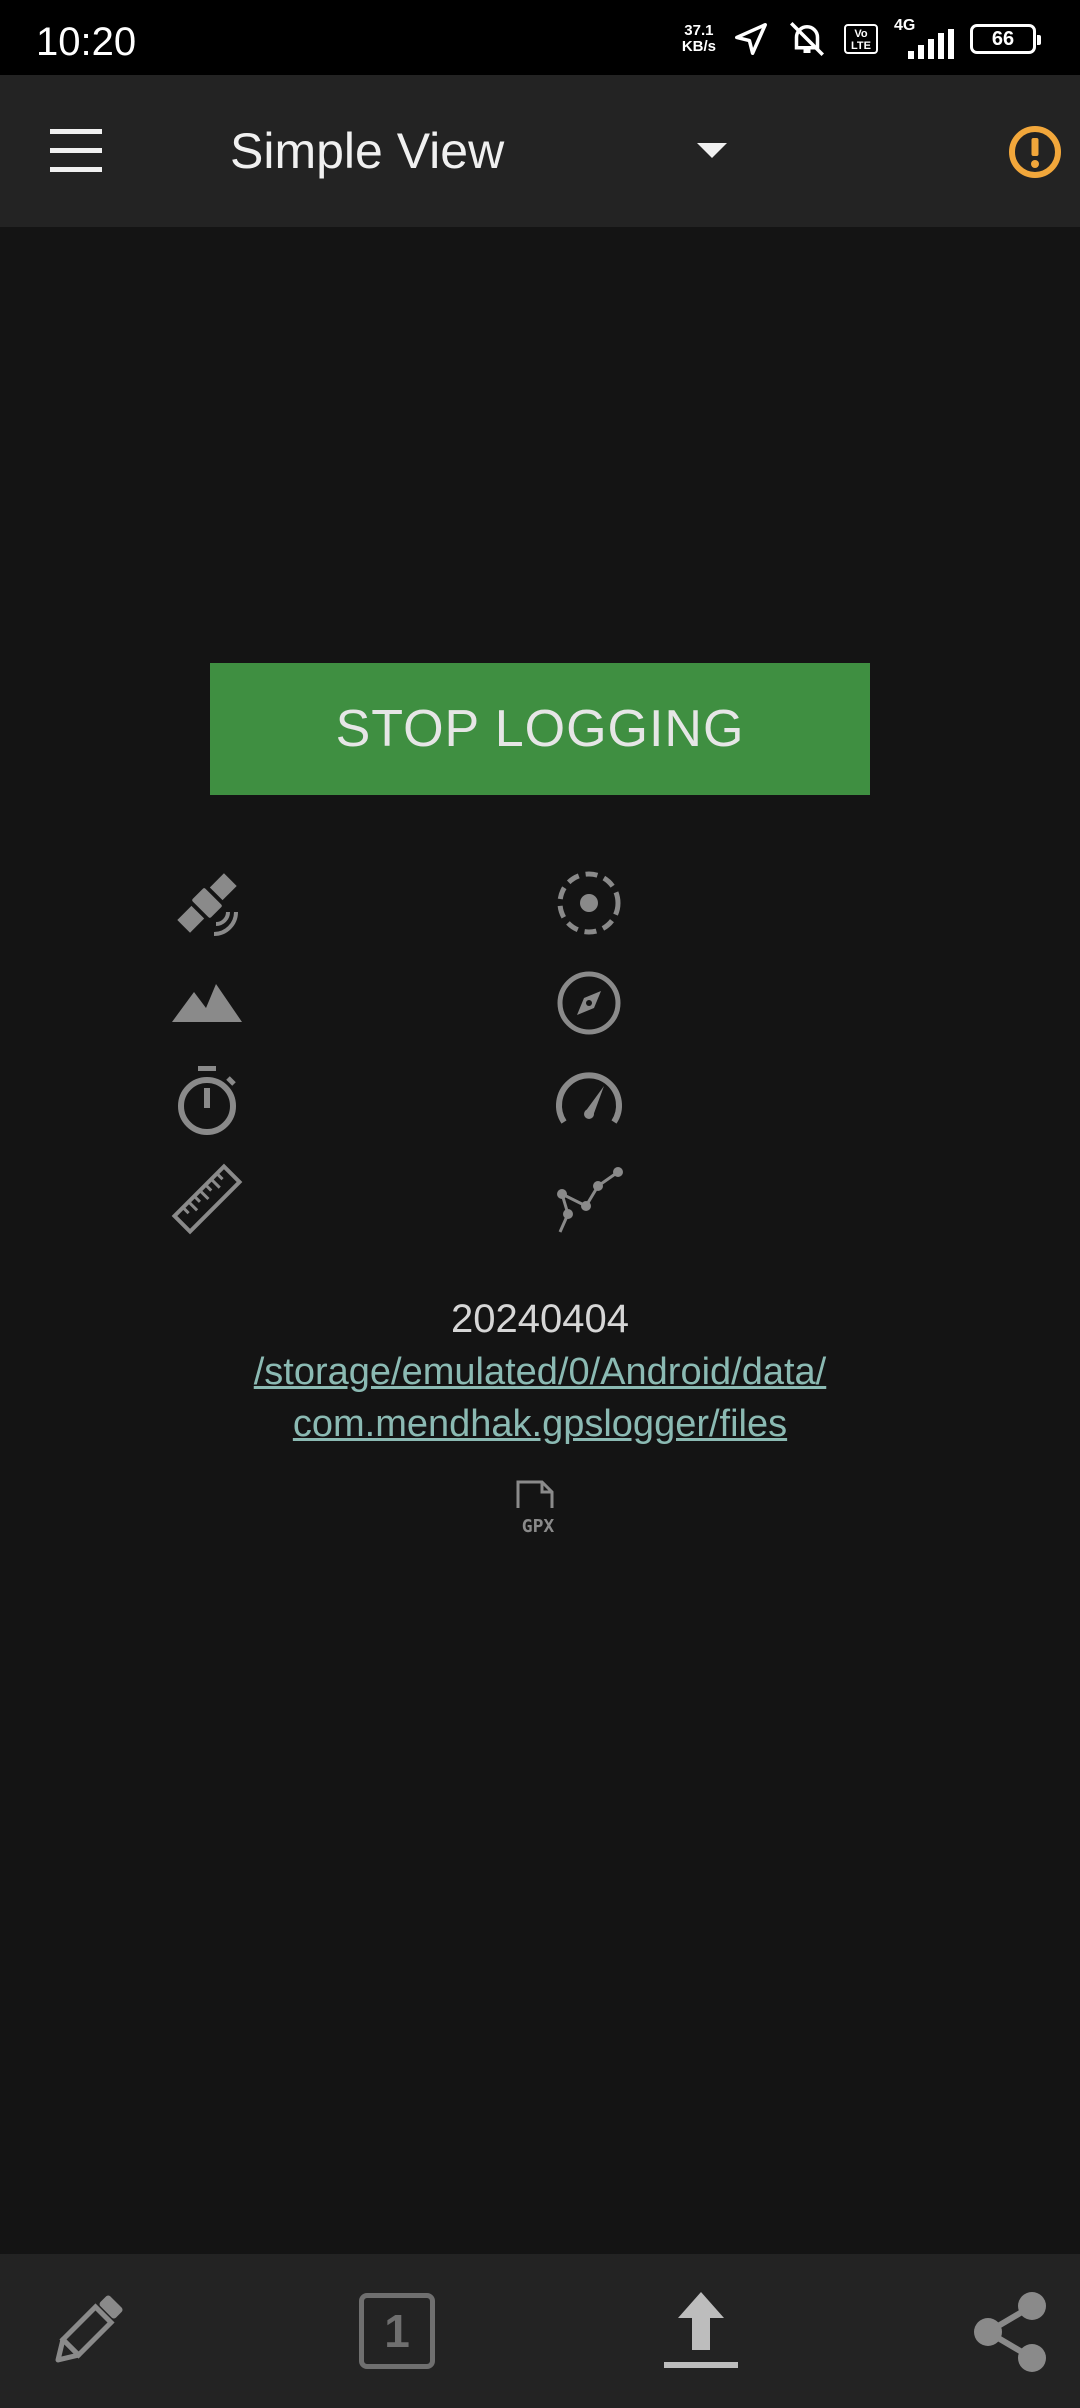 The height and width of the screenshot is (2408, 1080). Describe the element at coordinates (367, 151) in the screenshot. I see `view-selector-label: Simple View` at that location.